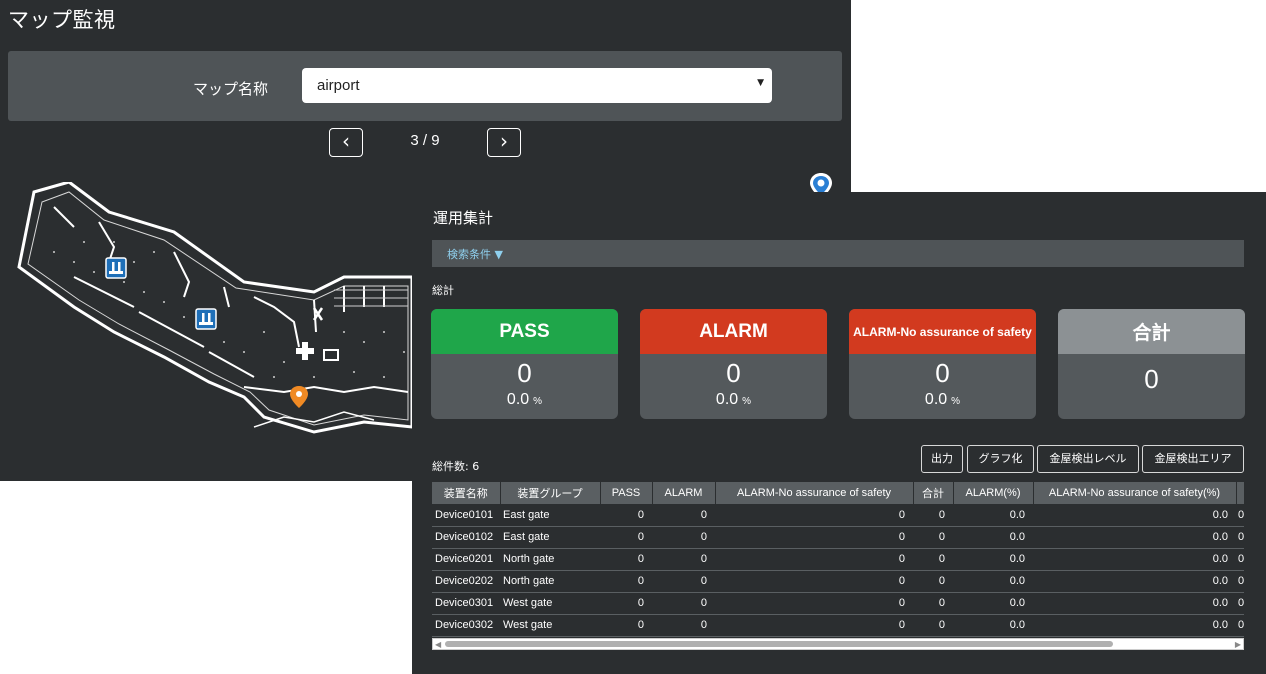 This screenshot has width=1266, height=674. I want to click on chevron-left-icon: ‹, so click(346, 141).